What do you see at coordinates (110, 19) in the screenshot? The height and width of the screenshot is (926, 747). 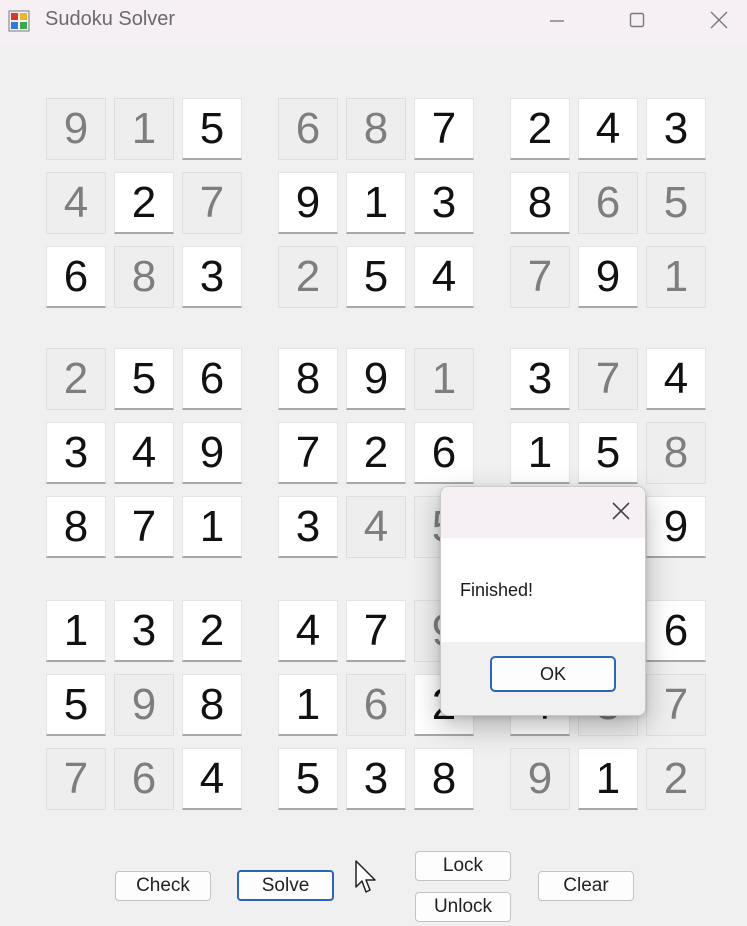 I see `window-title: Sudoku Solver` at bounding box center [110, 19].